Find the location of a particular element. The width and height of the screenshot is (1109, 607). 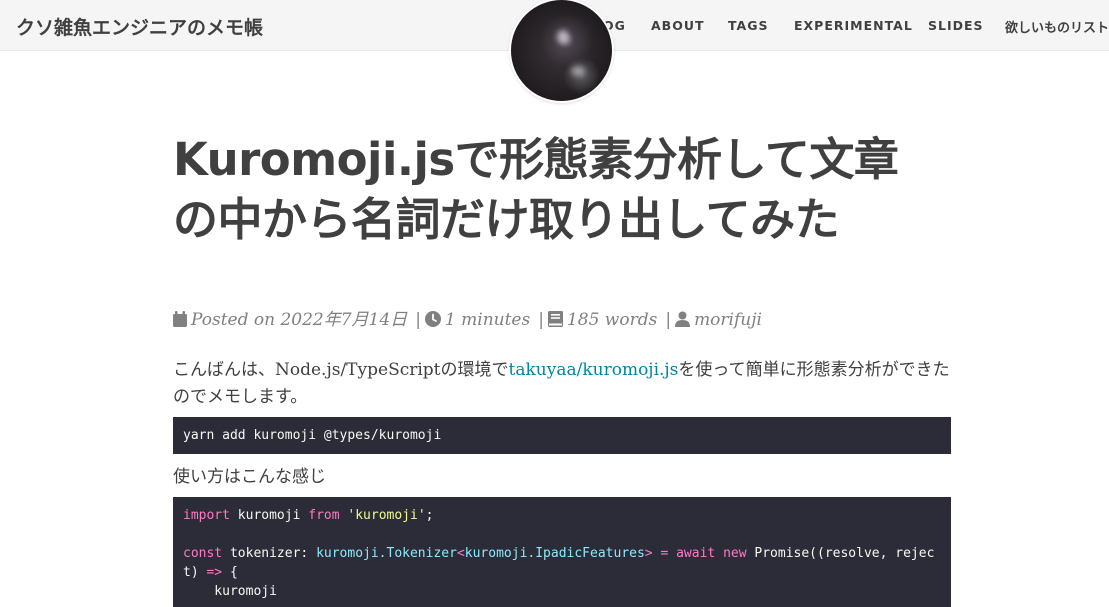

author: morifuji is located at coordinates (728, 320).